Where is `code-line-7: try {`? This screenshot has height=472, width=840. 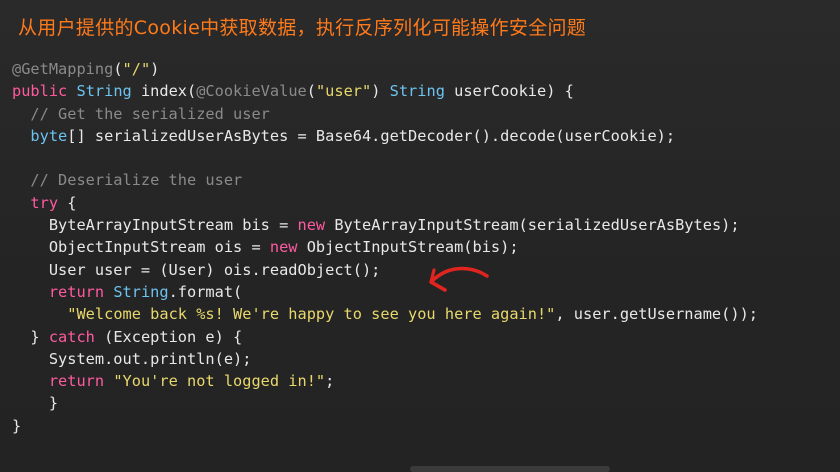 code-line-7: try { is located at coordinates (385, 203).